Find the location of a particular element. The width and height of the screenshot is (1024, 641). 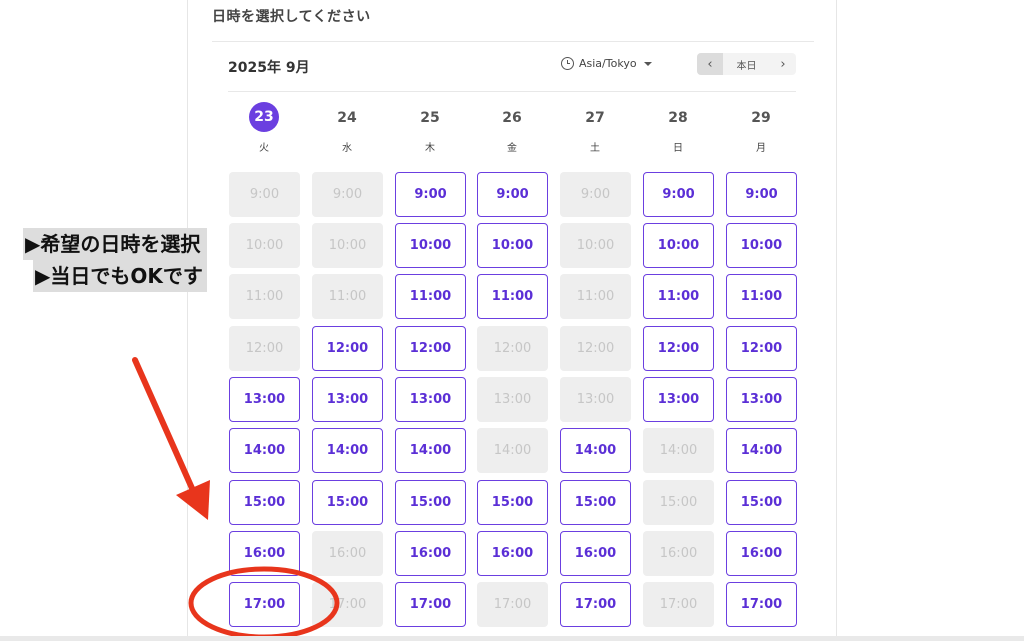

annotation-note: ▶希望の日時を選択 ▶当日でもOKです is located at coordinates (115, 260).